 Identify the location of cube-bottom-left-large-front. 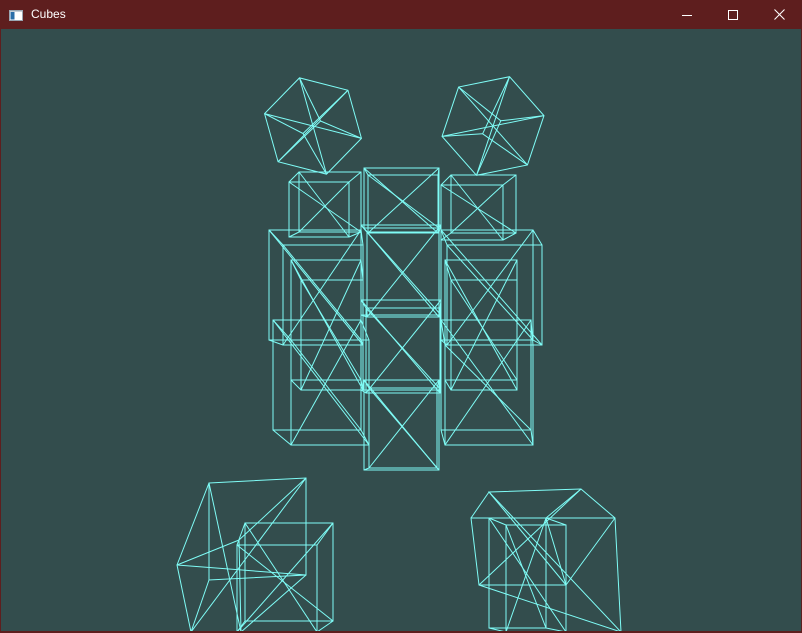
(257, 529).